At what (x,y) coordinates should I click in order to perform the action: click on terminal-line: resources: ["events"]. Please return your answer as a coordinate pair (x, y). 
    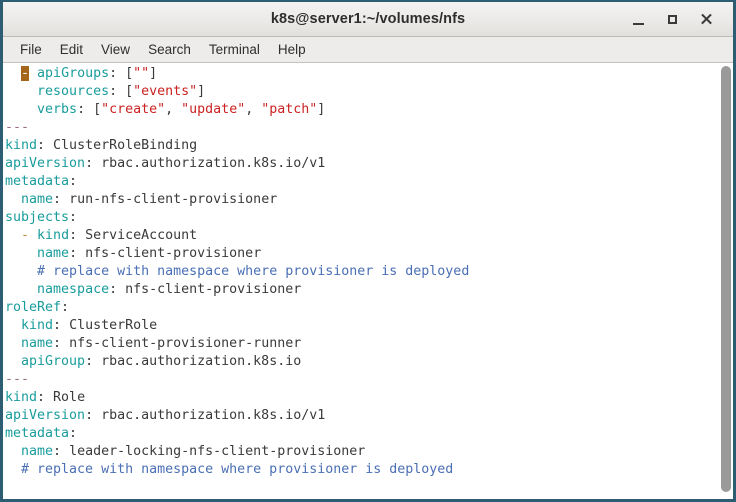
    Looking at the image, I should click on (361, 92).